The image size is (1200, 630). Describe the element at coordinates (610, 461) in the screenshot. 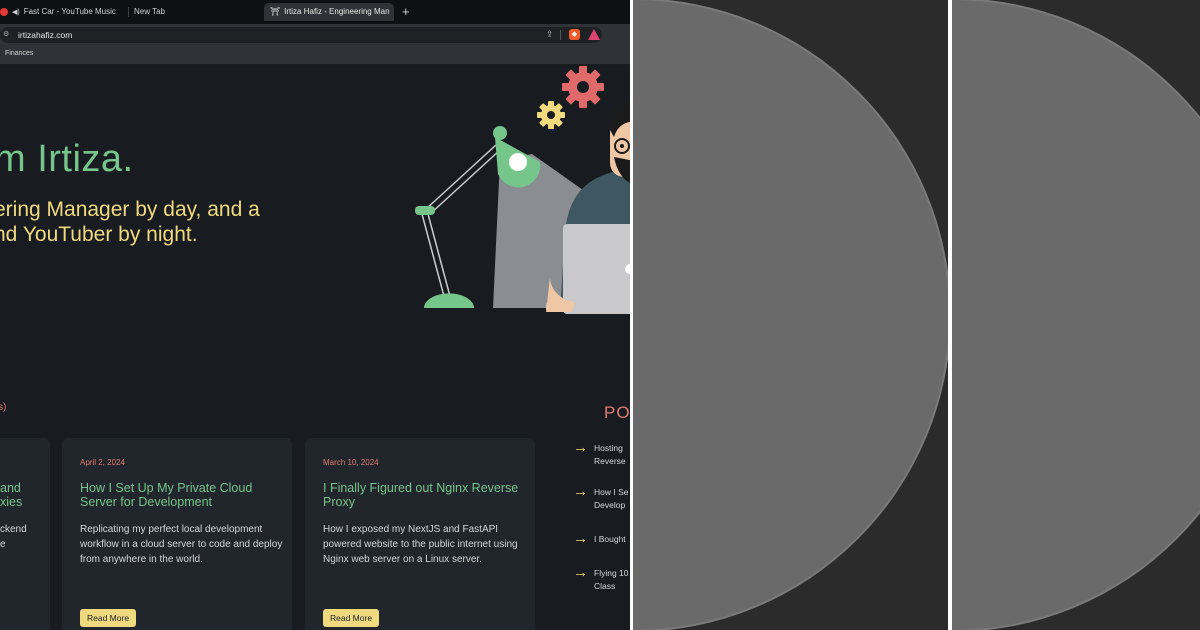

I see `popular-post-line: Reverse` at that location.